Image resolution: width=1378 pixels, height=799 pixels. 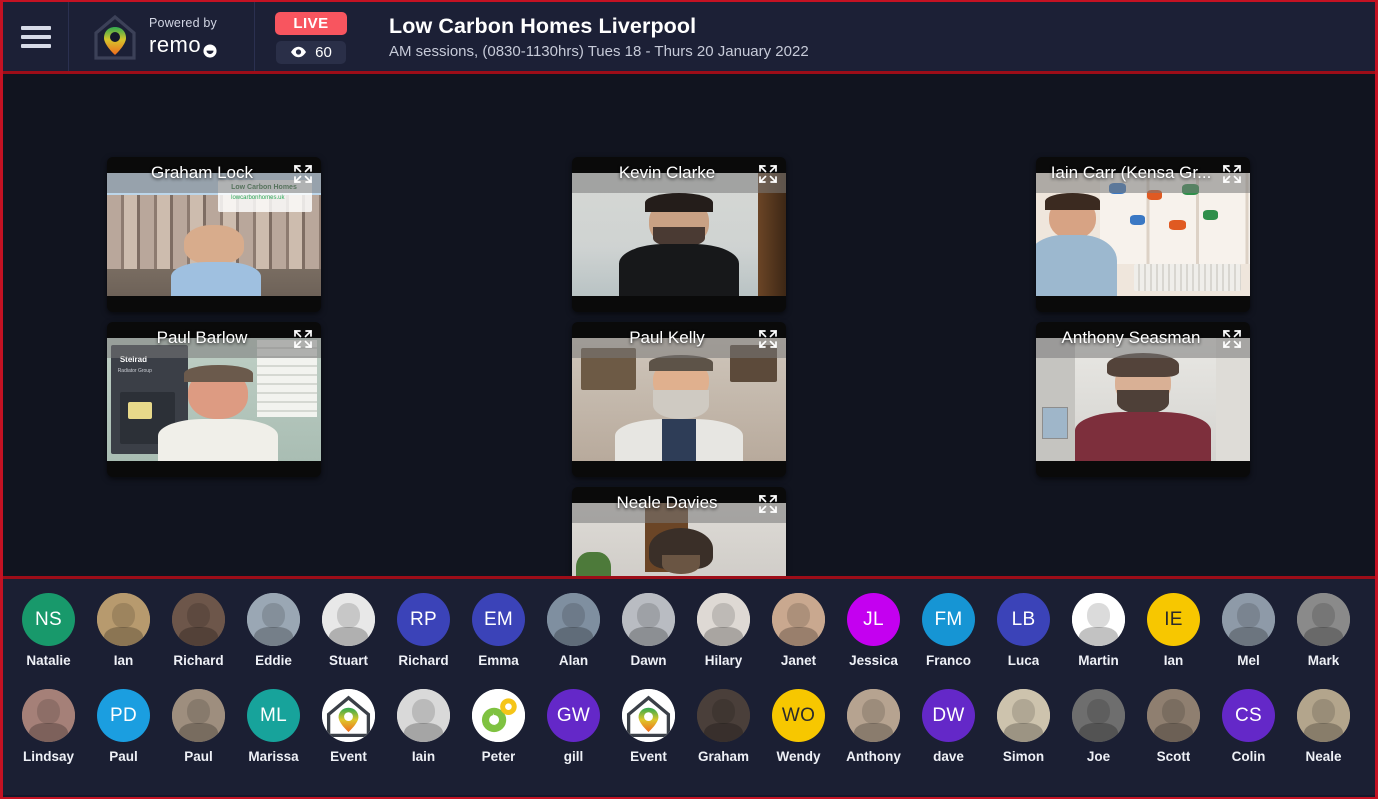 I want to click on participant-item: RP Richard, so click(x=423, y=630).